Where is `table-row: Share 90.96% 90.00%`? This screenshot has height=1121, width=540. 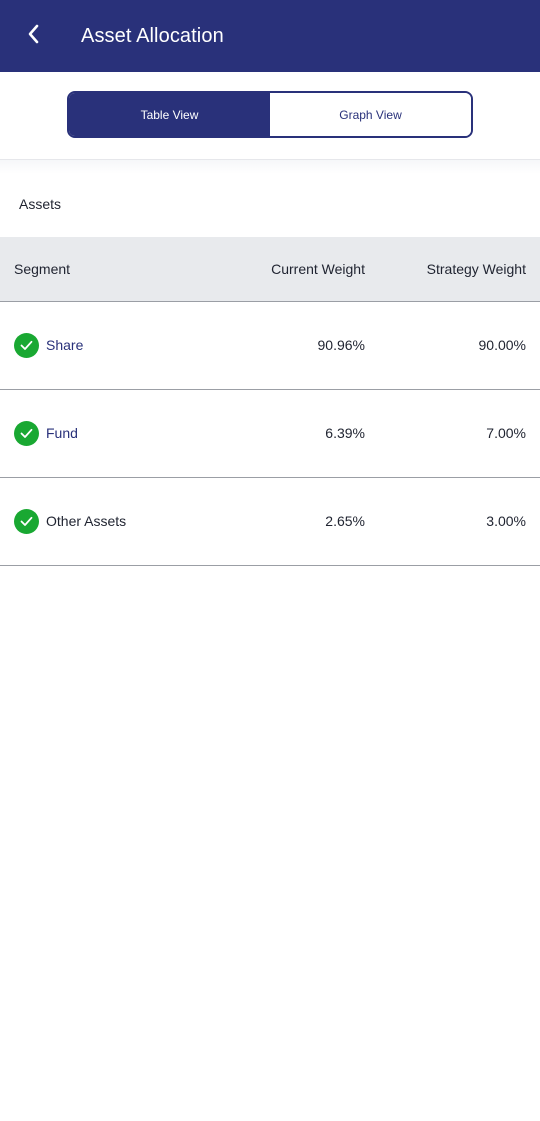 table-row: Share 90.96% 90.00% is located at coordinates (270, 346).